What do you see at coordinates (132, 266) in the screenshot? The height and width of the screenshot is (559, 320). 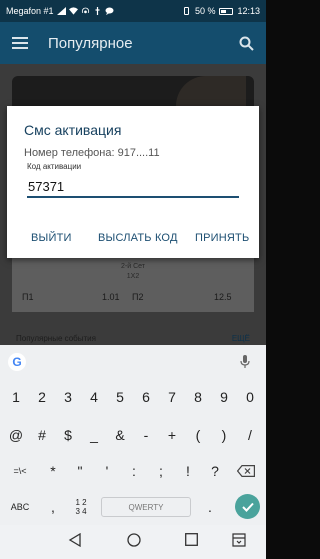 I see `set-label: 2-й Сет` at bounding box center [132, 266].